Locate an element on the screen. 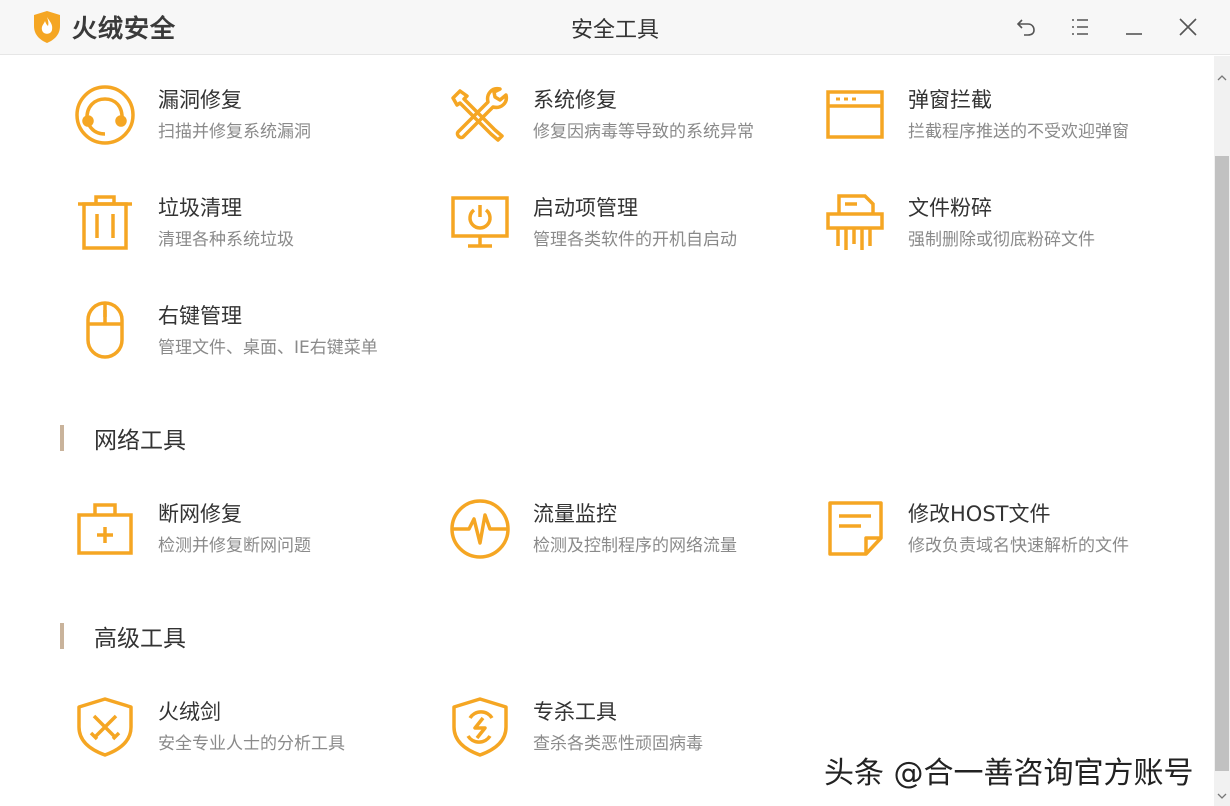 Image resolution: width=1230 pixels, height=806 pixels. app-name: 火绒安全 is located at coordinates (124, 28).